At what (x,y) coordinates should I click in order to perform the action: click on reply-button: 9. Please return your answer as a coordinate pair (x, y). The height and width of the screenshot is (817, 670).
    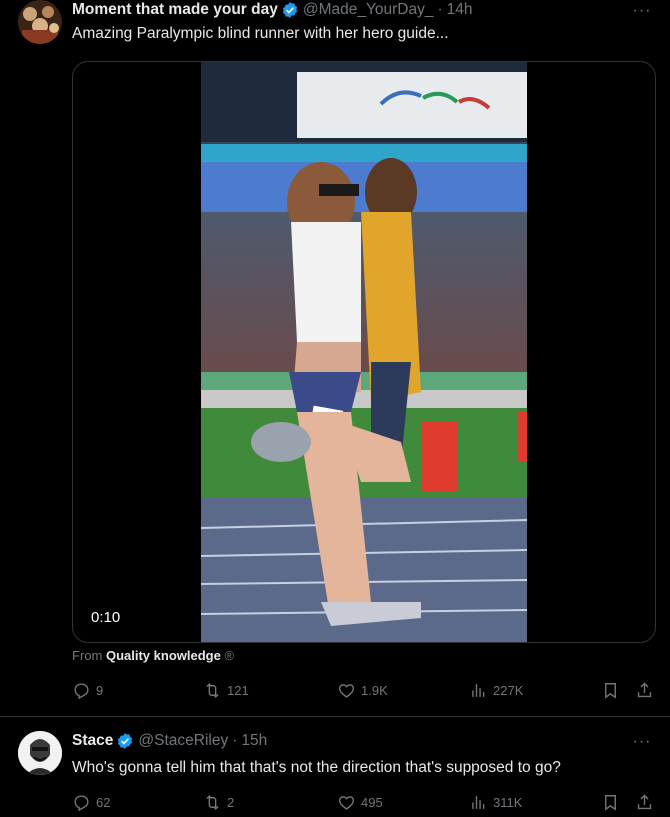
    Looking at the image, I should click on (87, 690).